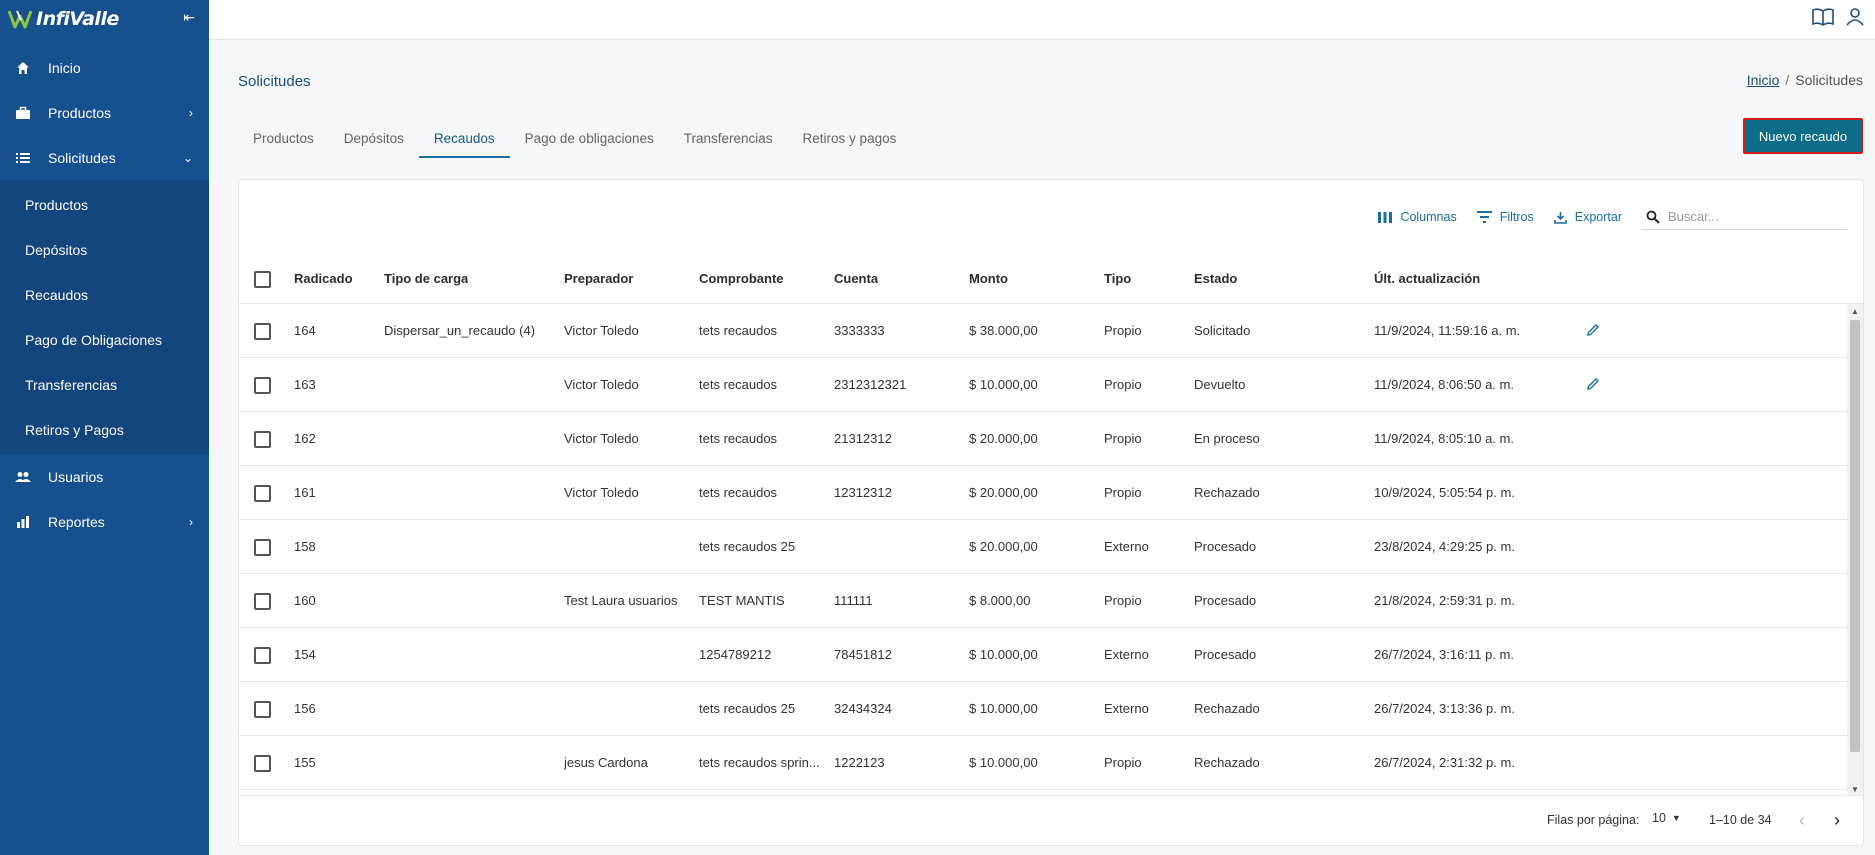 The height and width of the screenshot is (855, 1875). I want to click on collapse-sidebar-icon: ⇤, so click(189, 17).